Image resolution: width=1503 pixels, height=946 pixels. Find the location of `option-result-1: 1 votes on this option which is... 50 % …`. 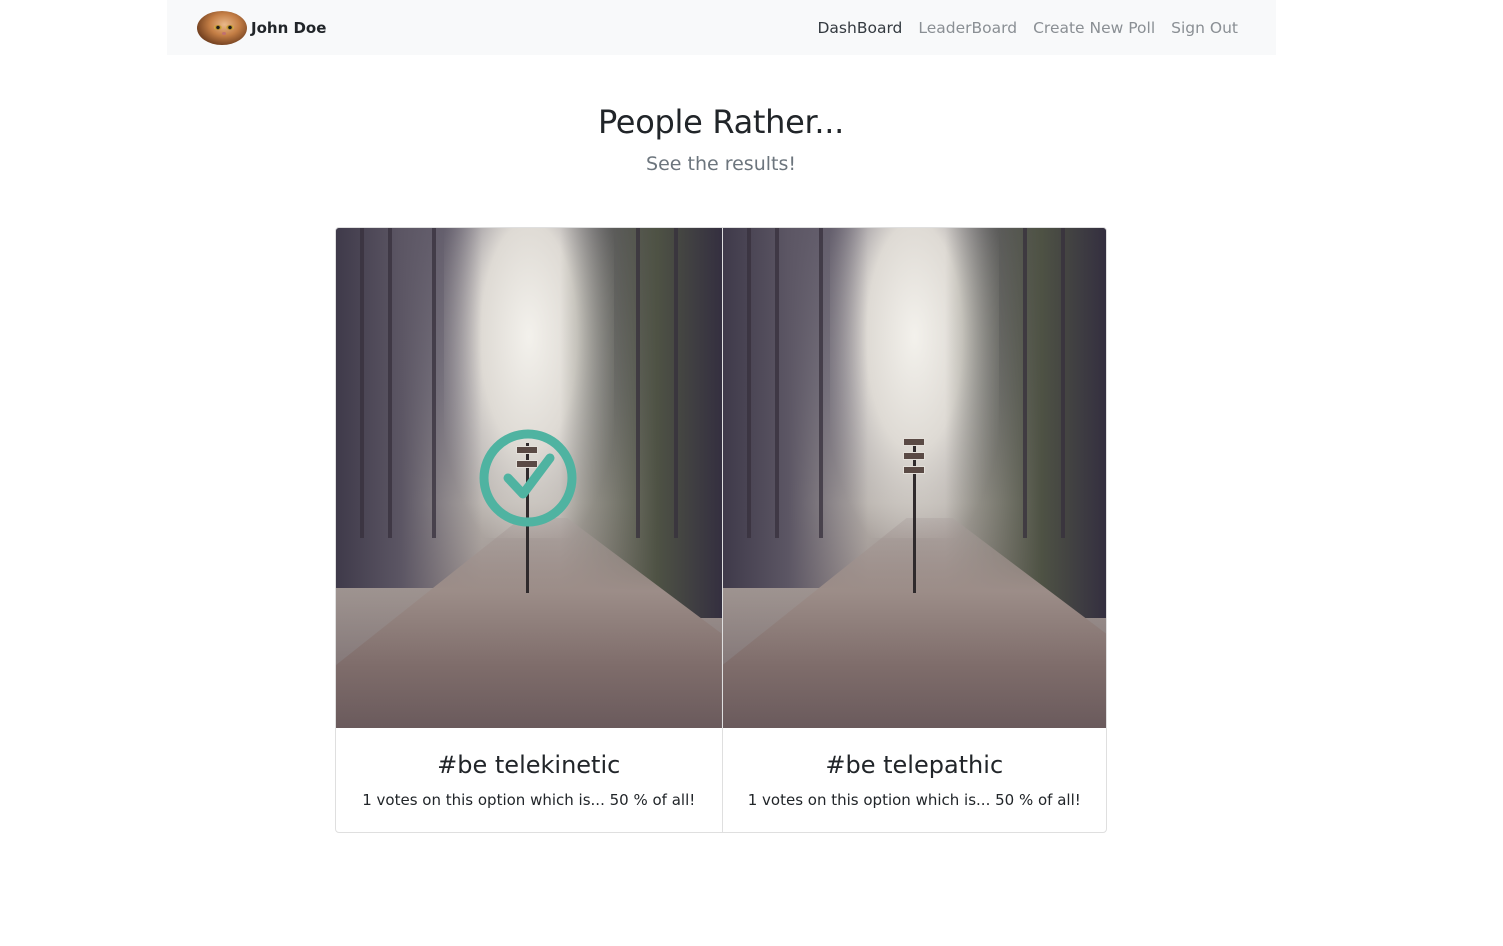

option-result-1: 1 votes on this option which is... 50 % … is located at coordinates (529, 800).